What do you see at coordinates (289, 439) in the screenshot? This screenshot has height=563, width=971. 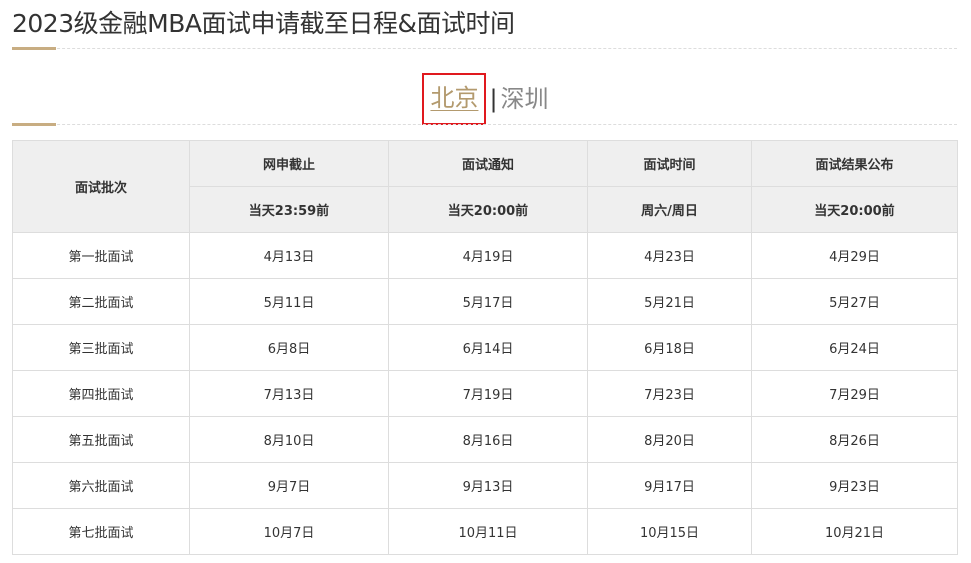 I see `cell-apply-deadline: 8月10日` at bounding box center [289, 439].